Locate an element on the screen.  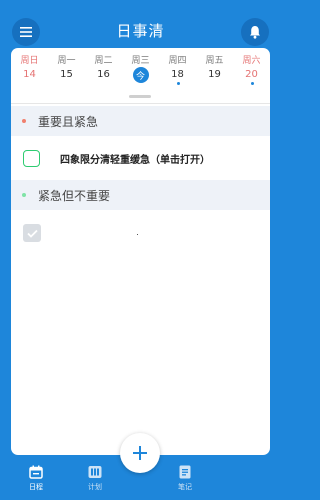
day-monday: 周一 15 is located at coordinates (66, 69).